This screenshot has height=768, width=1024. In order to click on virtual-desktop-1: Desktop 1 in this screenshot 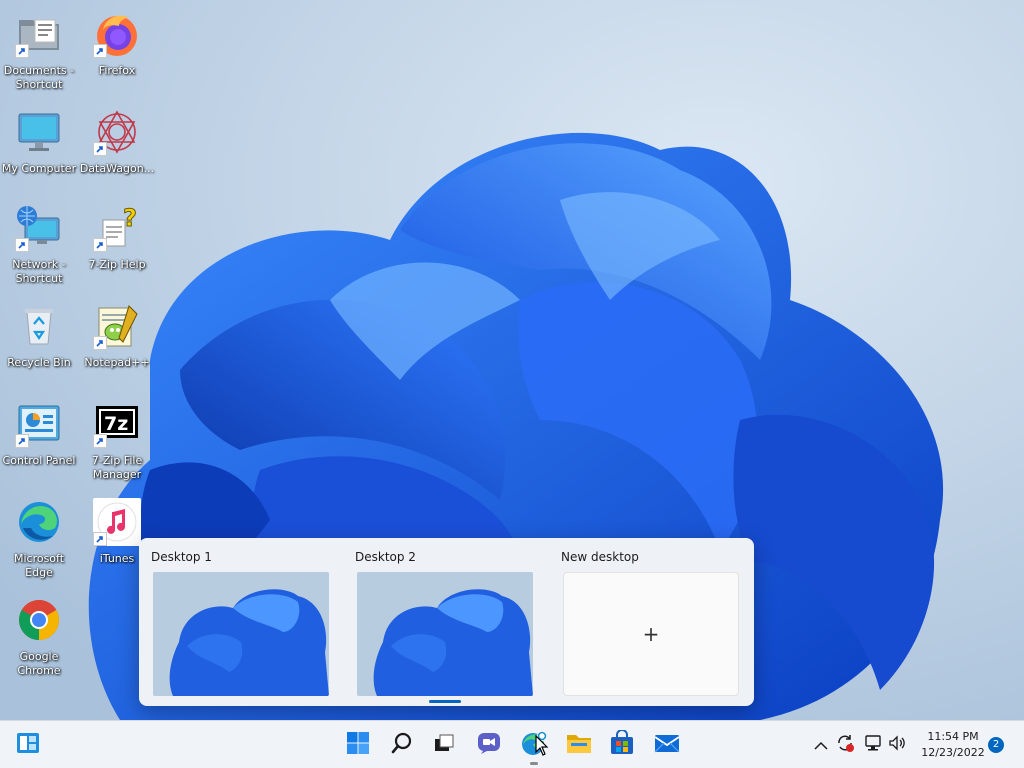, I will do `click(239, 622)`.